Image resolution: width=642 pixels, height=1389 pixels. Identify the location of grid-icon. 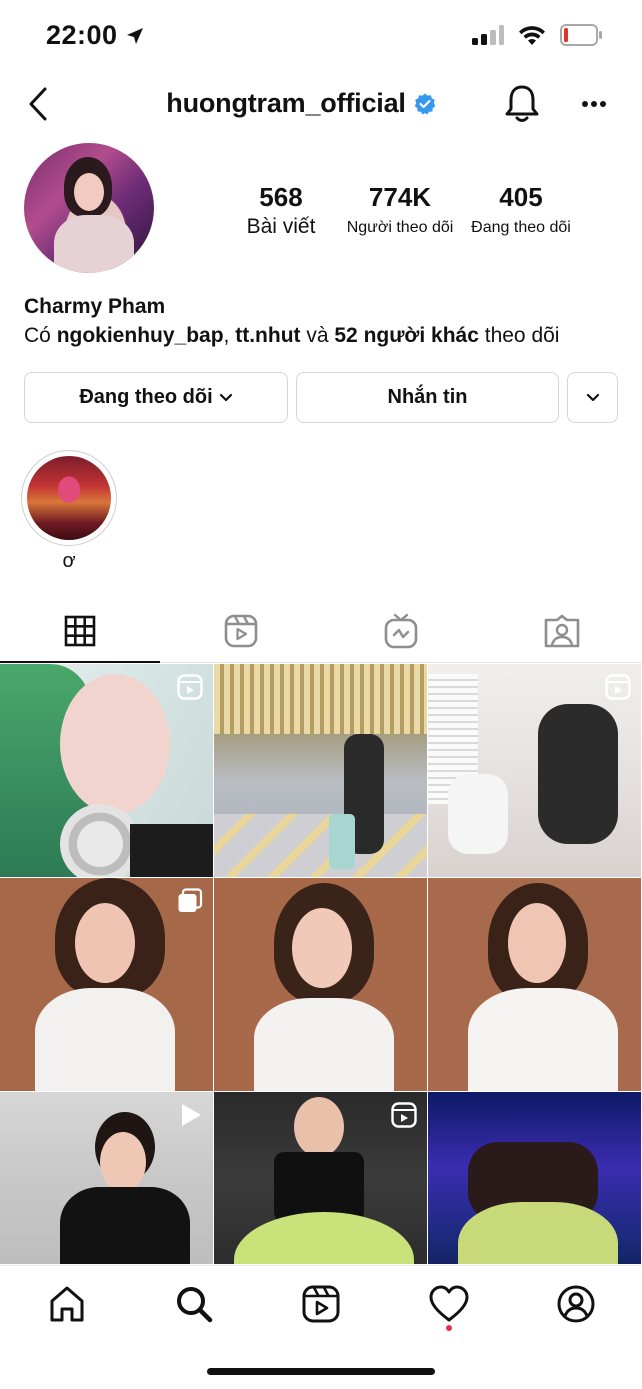
(80, 631).